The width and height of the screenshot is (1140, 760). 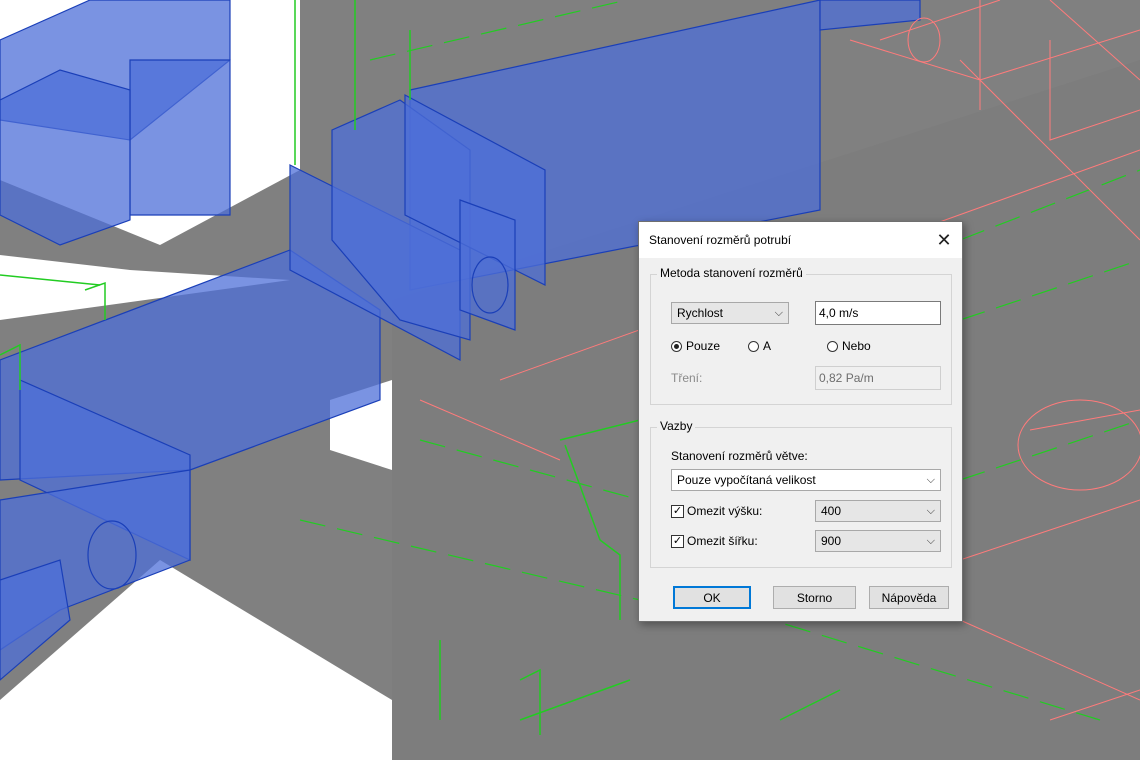 I want to click on branch-sizing-select: Pouze vypočítaná velikost ⌵, so click(x=806, y=480).